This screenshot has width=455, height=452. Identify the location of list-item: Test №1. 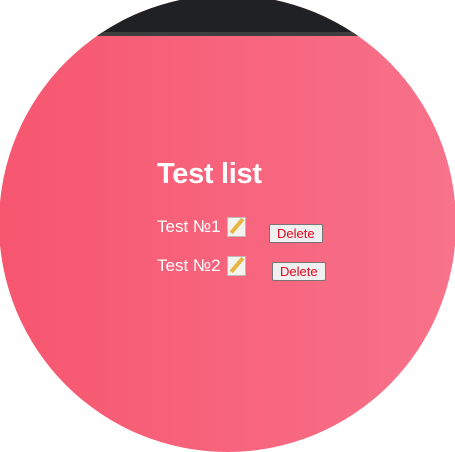
(201, 227).